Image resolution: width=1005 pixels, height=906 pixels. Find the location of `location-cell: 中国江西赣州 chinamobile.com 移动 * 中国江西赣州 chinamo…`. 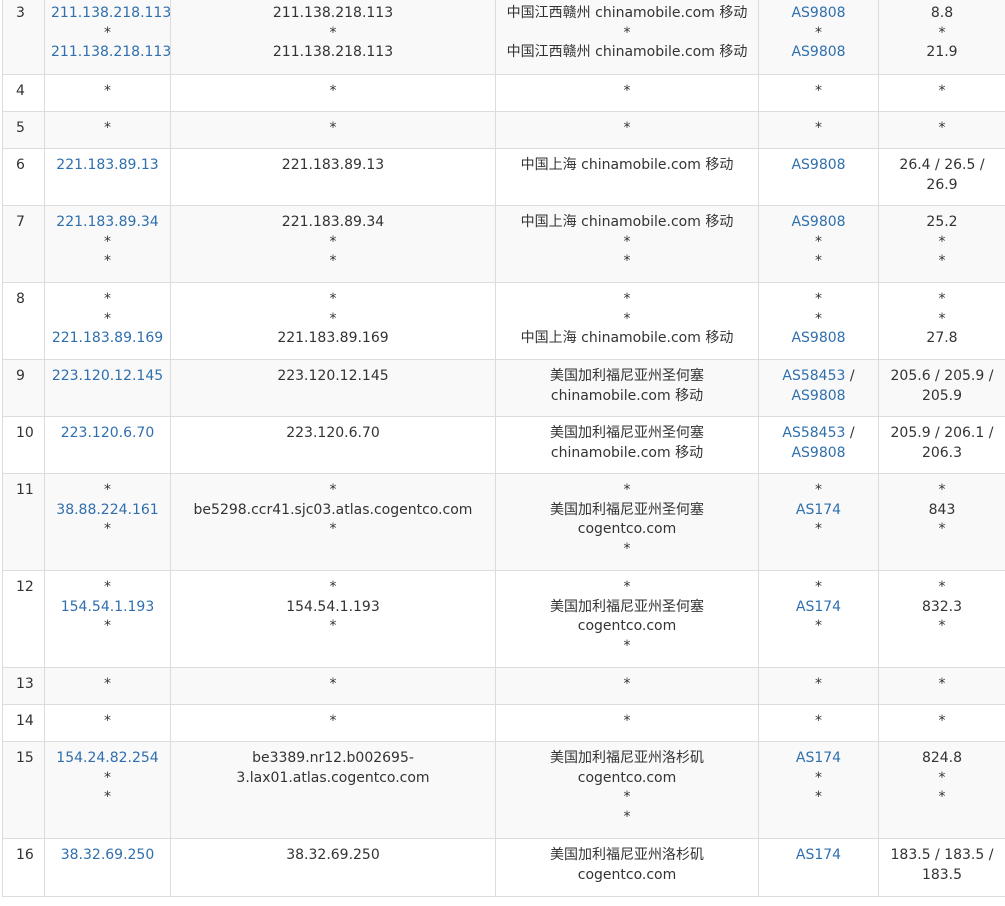

location-cell: 中国江西赣州 chinamobile.com 移动 * 中国江西赣州 chinamo… is located at coordinates (627, 37).